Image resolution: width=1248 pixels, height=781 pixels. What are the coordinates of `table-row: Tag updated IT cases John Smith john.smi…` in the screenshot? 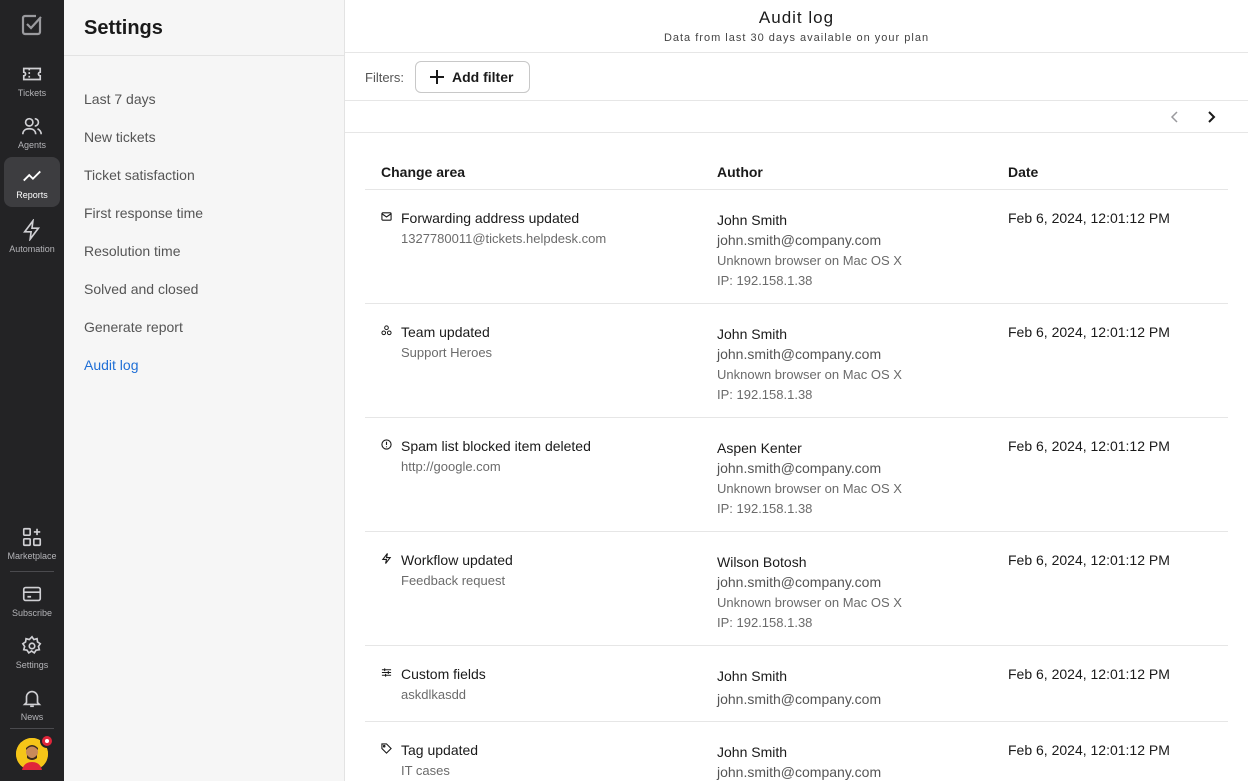 It's located at (796, 751).